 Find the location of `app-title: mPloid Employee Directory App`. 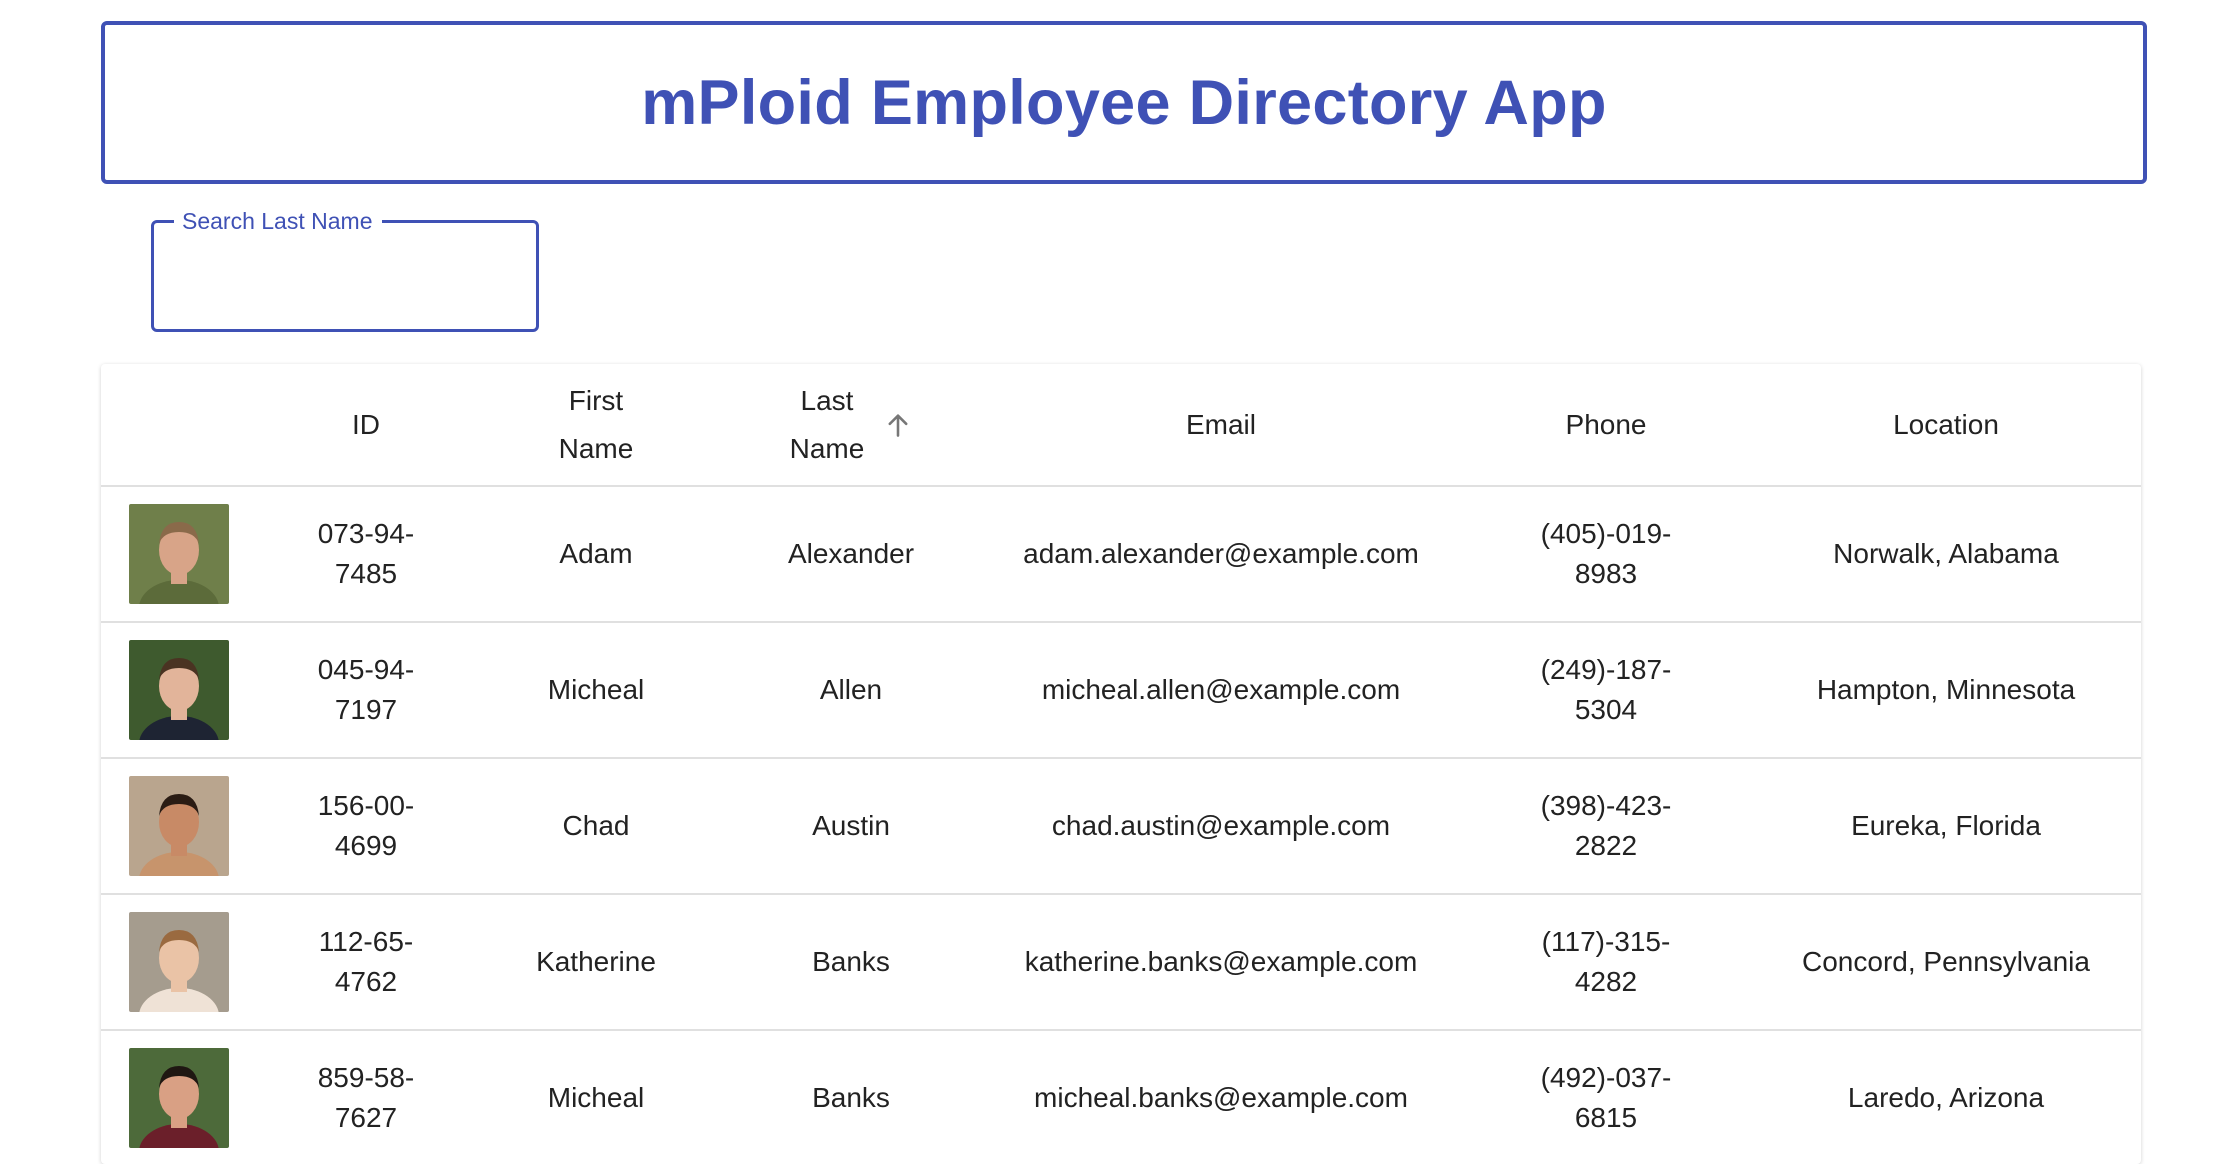

app-title: mPloid Employee Directory App is located at coordinates (1124, 102).